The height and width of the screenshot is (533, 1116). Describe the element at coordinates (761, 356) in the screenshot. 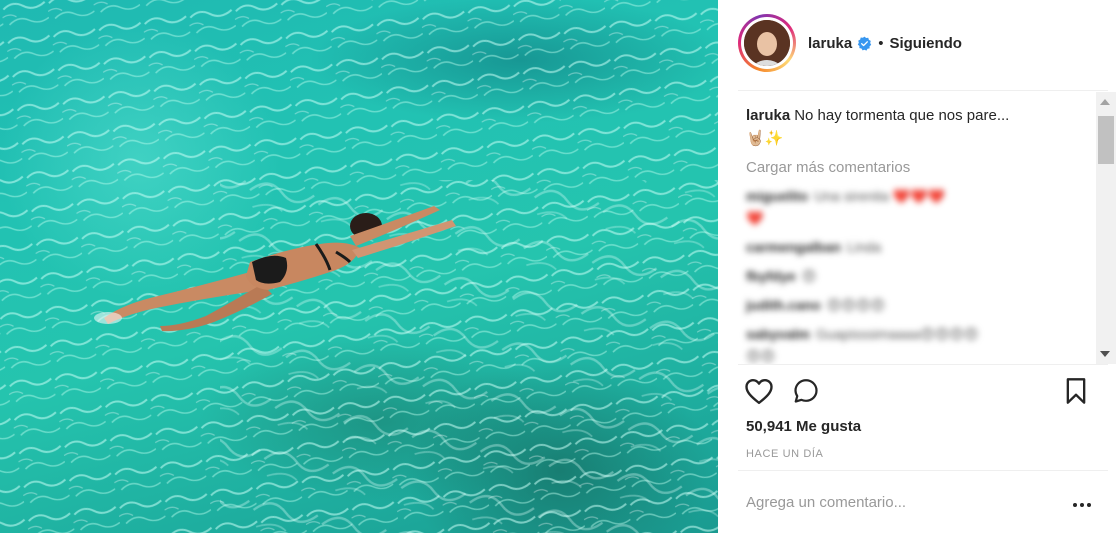

I see `comment-text: 😍😍` at that location.